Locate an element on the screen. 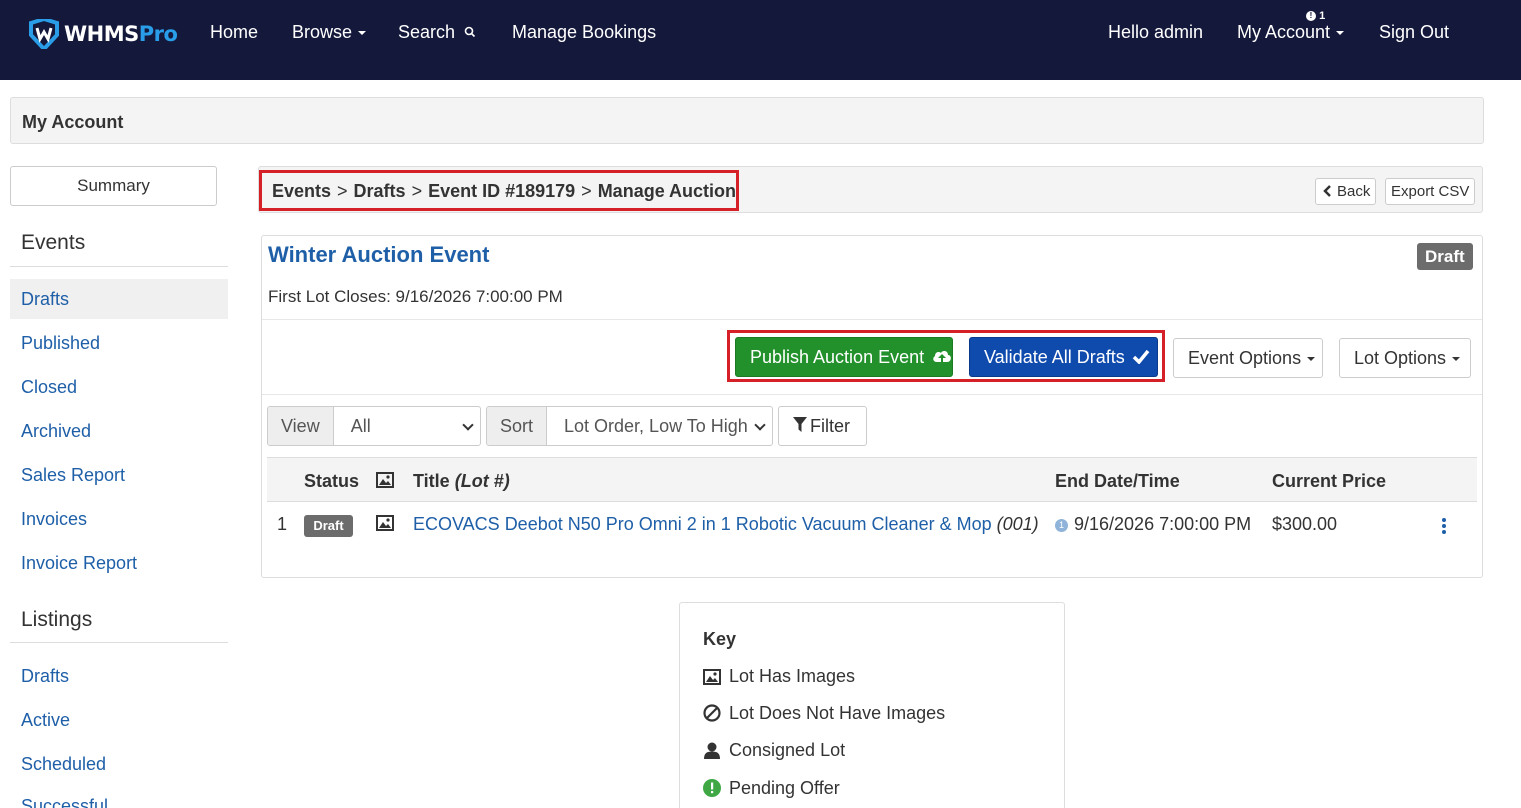 The image size is (1521, 808). check-icon is located at coordinates (1141, 357).